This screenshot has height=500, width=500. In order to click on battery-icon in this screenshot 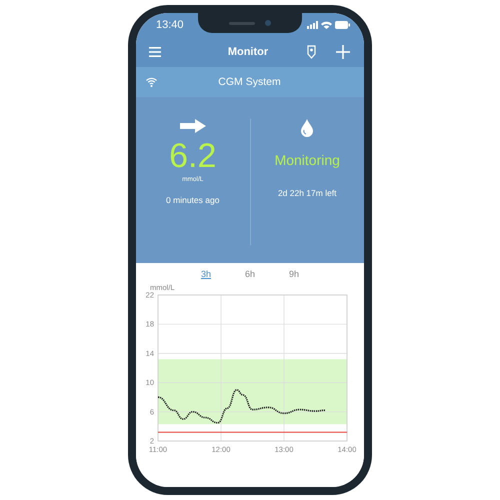, I will do `click(342, 25)`.